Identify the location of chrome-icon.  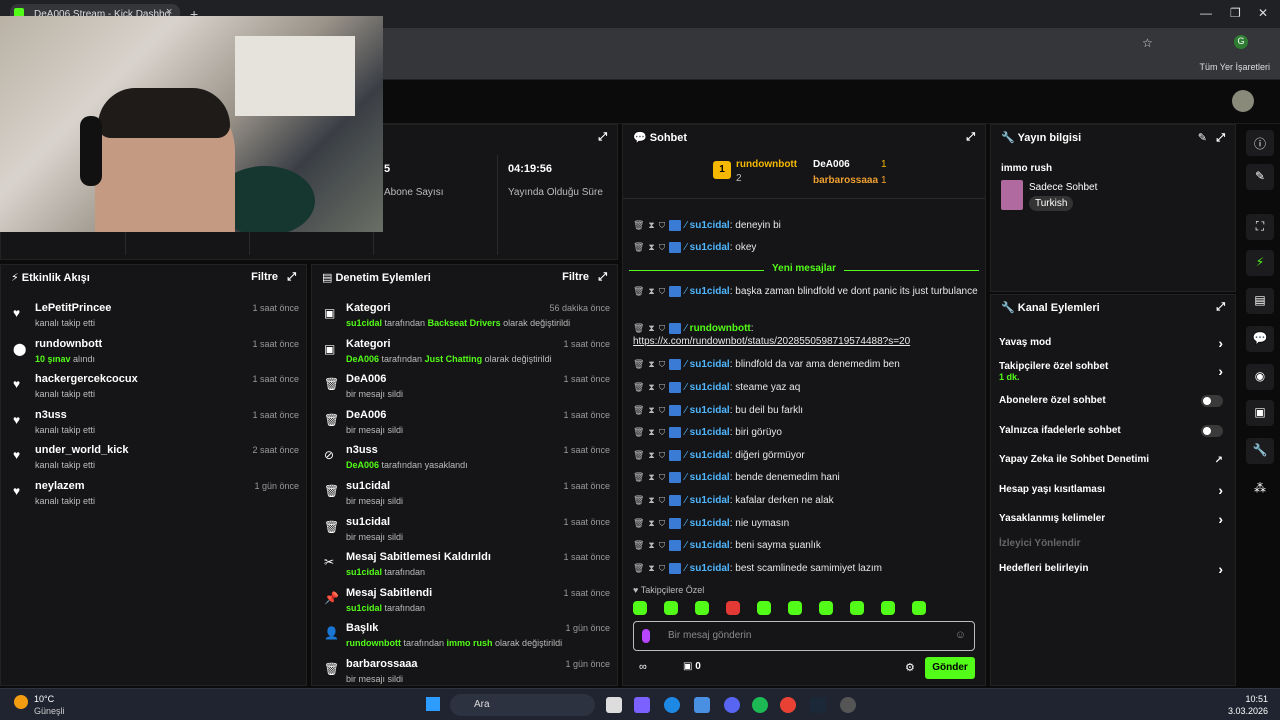
(788, 705).